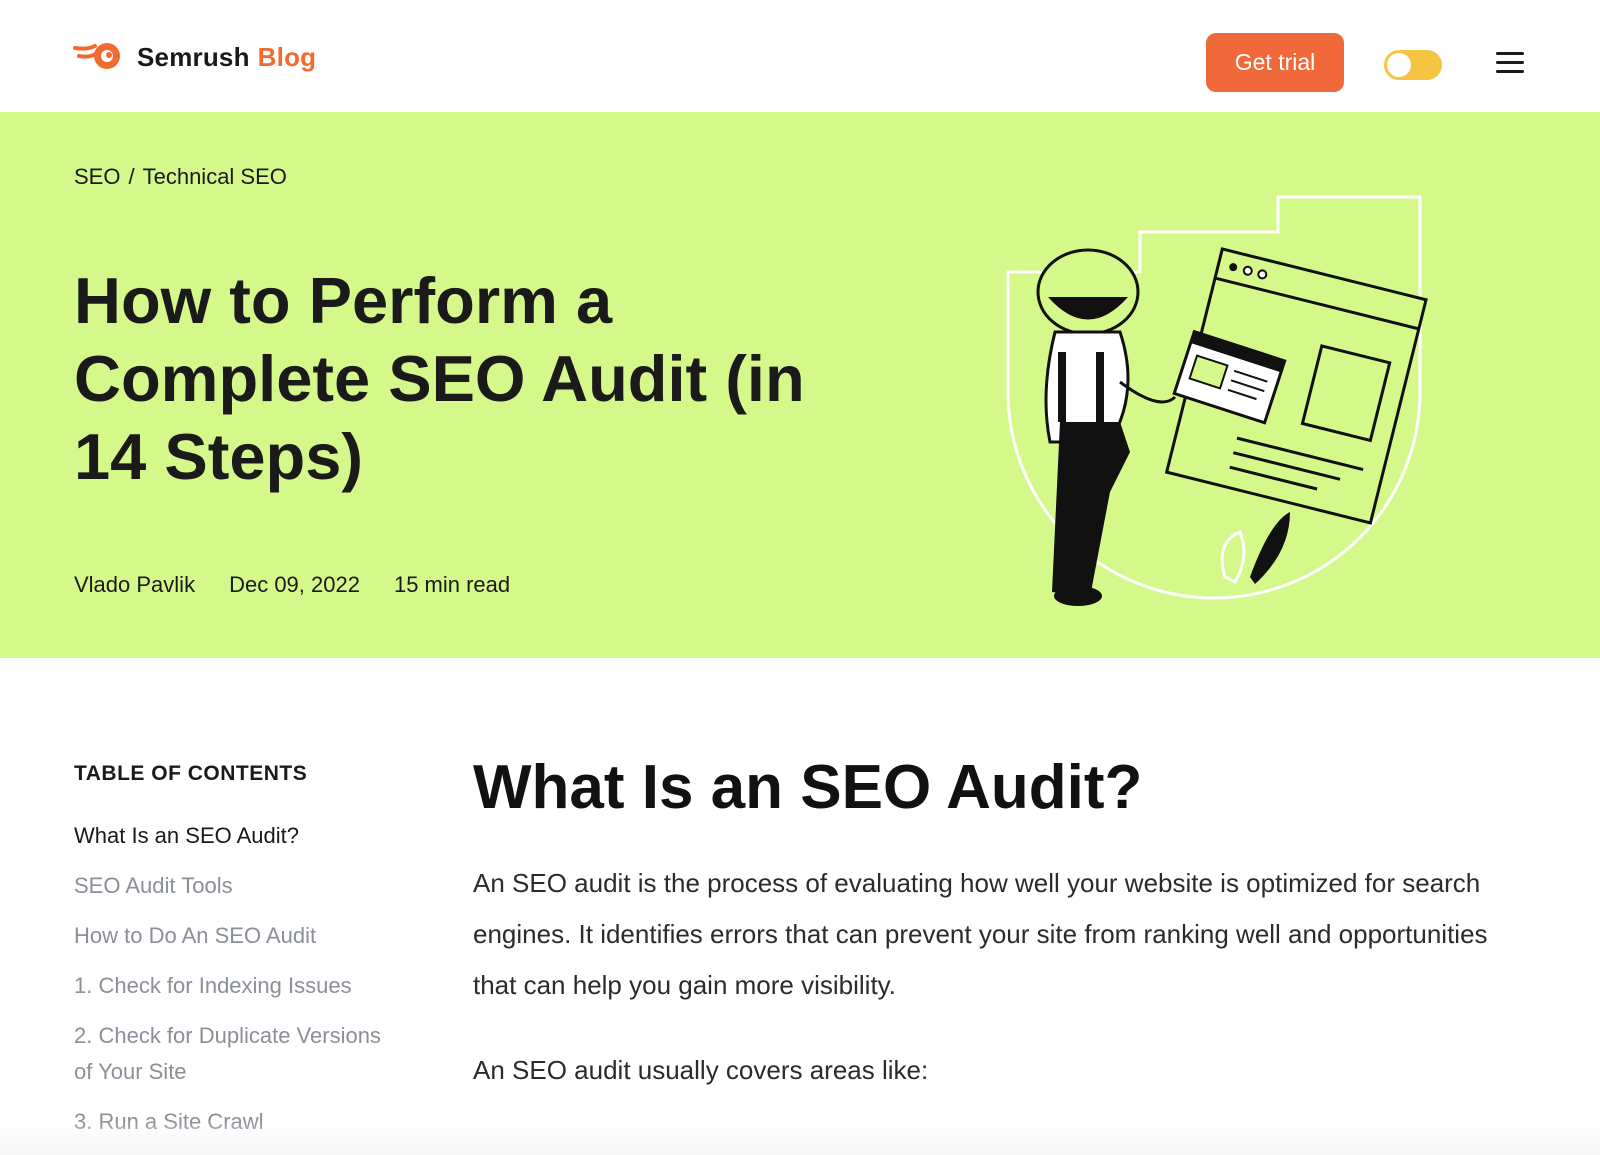 This screenshot has height=1155, width=1600. What do you see at coordinates (287, 56) in the screenshot?
I see `logo-accent: Blog` at bounding box center [287, 56].